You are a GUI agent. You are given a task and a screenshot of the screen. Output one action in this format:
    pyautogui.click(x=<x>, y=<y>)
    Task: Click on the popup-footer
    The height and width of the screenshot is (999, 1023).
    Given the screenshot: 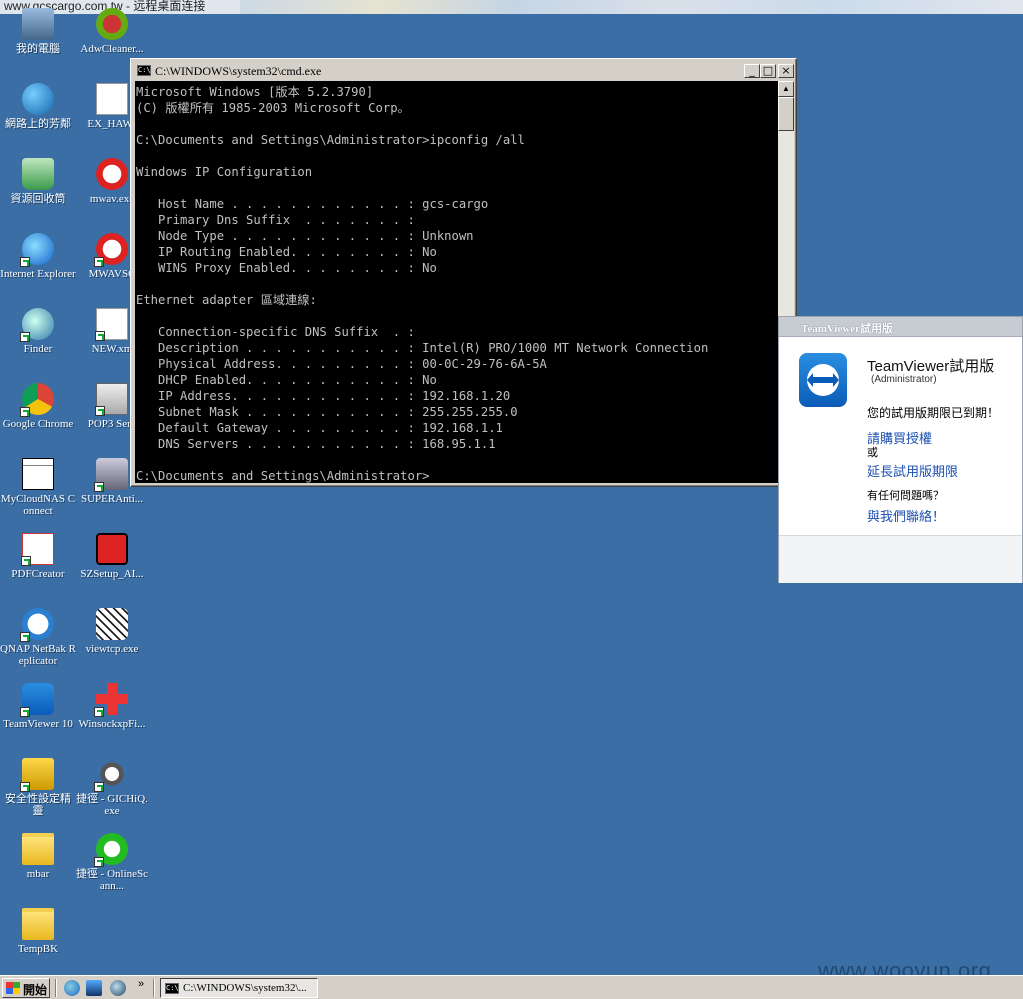 What is the action you would take?
    pyautogui.click(x=900, y=559)
    